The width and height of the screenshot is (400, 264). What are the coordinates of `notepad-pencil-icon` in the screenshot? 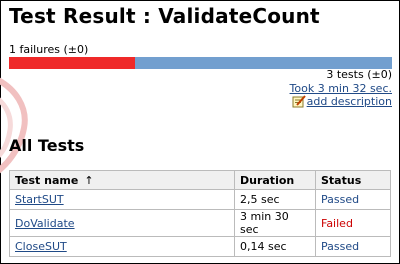 It's located at (299, 101).